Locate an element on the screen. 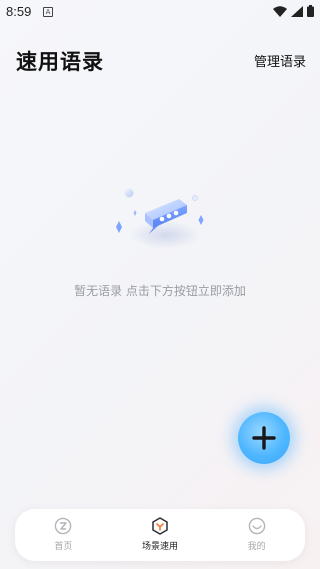 This screenshot has height=569, width=320. battery-icon is located at coordinates (310, 11).